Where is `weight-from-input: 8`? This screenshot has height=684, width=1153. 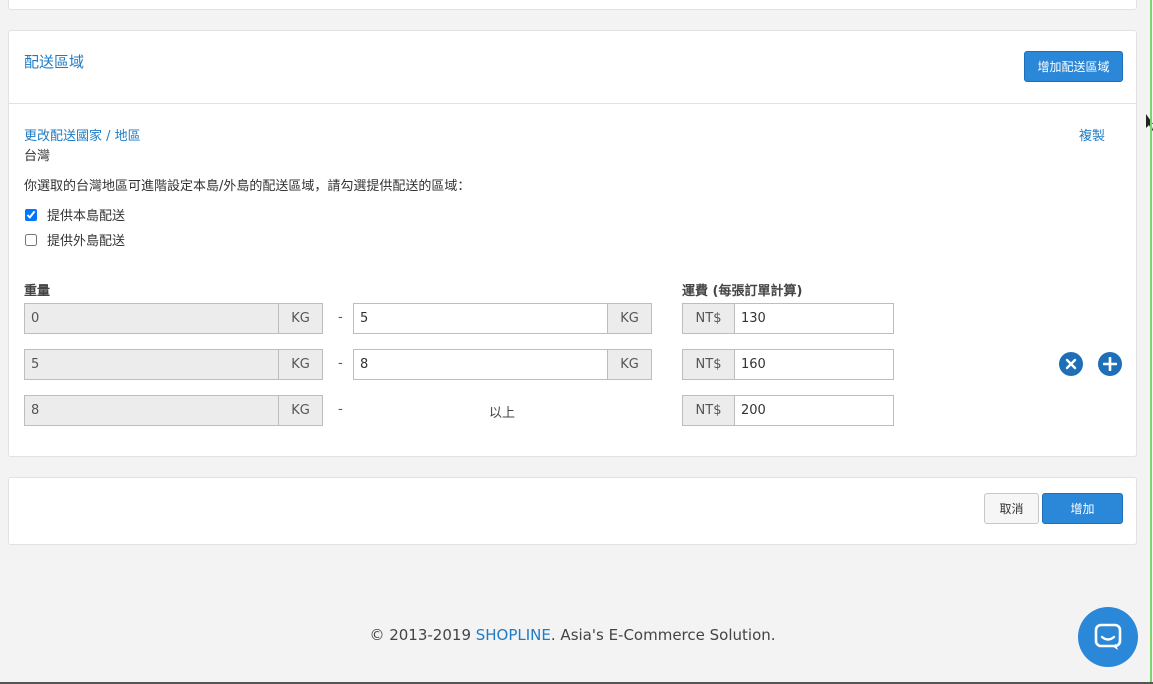
weight-from-input: 8 is located at coordinates (151, 410).